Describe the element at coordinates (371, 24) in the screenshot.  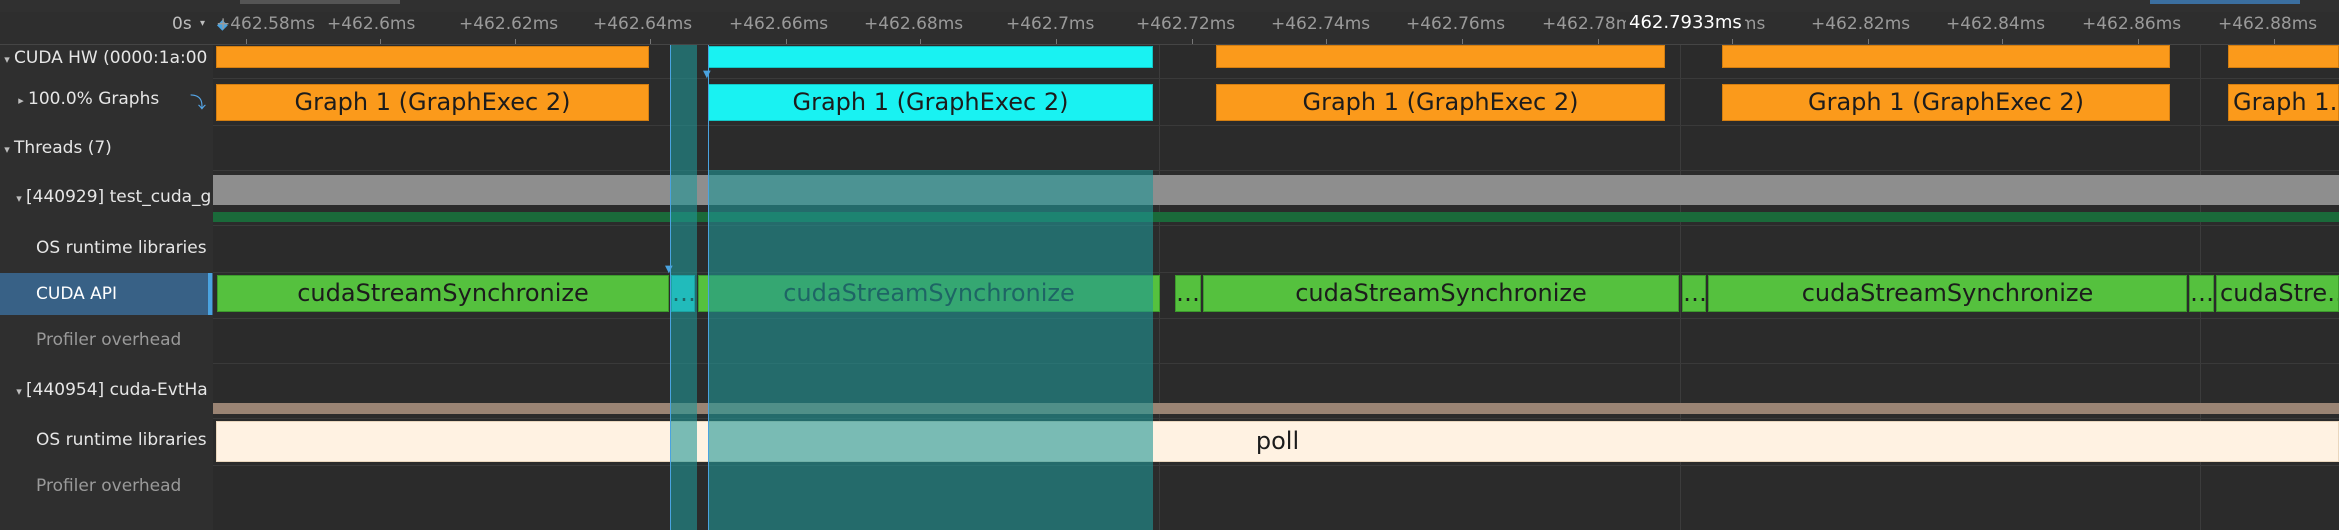
I see `ruler-tick: +462.6ms` at that location.